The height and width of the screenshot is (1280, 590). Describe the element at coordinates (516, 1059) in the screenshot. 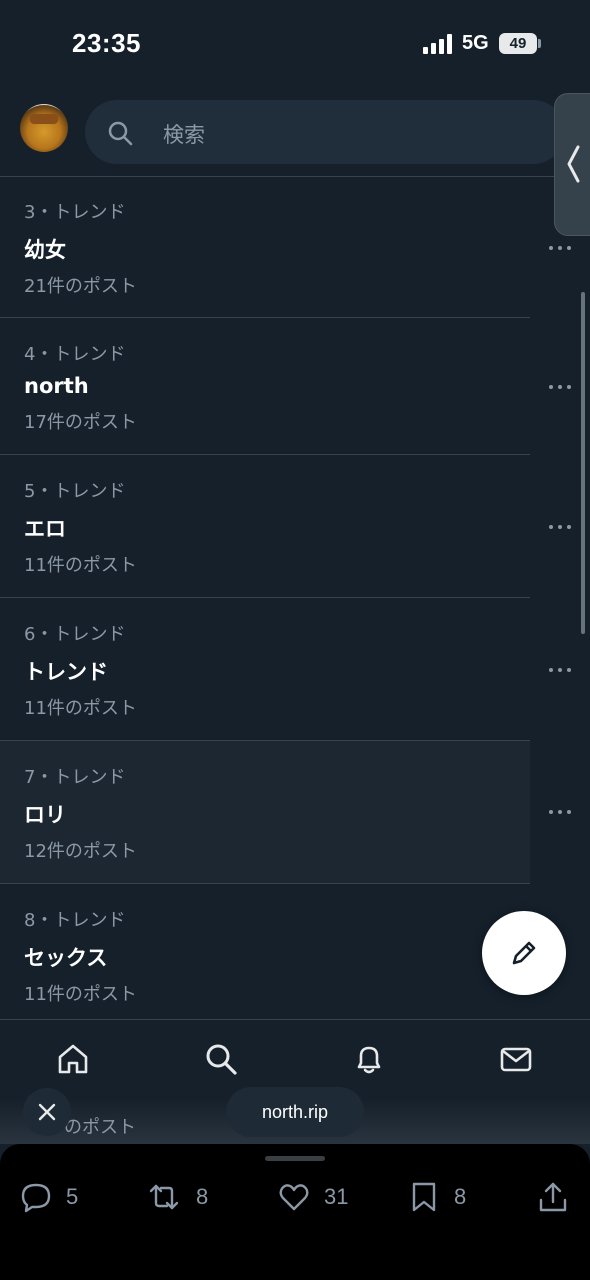

I see `mail-icon` at that location.